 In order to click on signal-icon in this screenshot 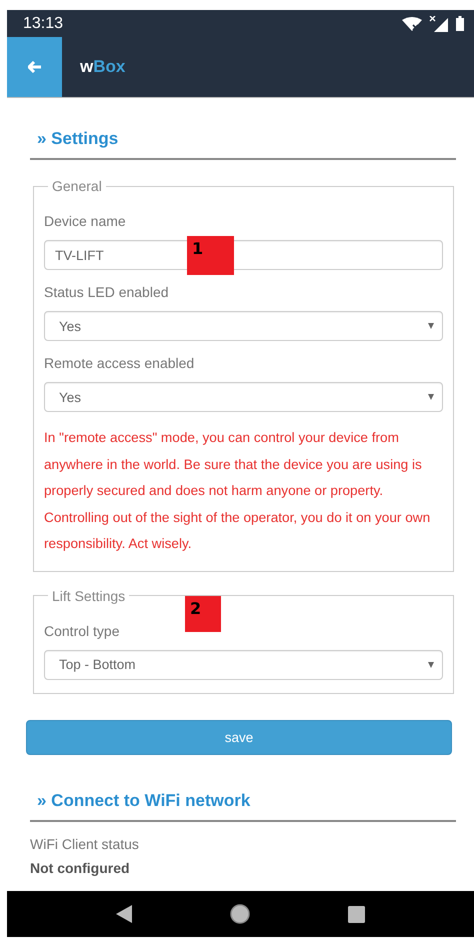, I will do `click(439, 24)`.